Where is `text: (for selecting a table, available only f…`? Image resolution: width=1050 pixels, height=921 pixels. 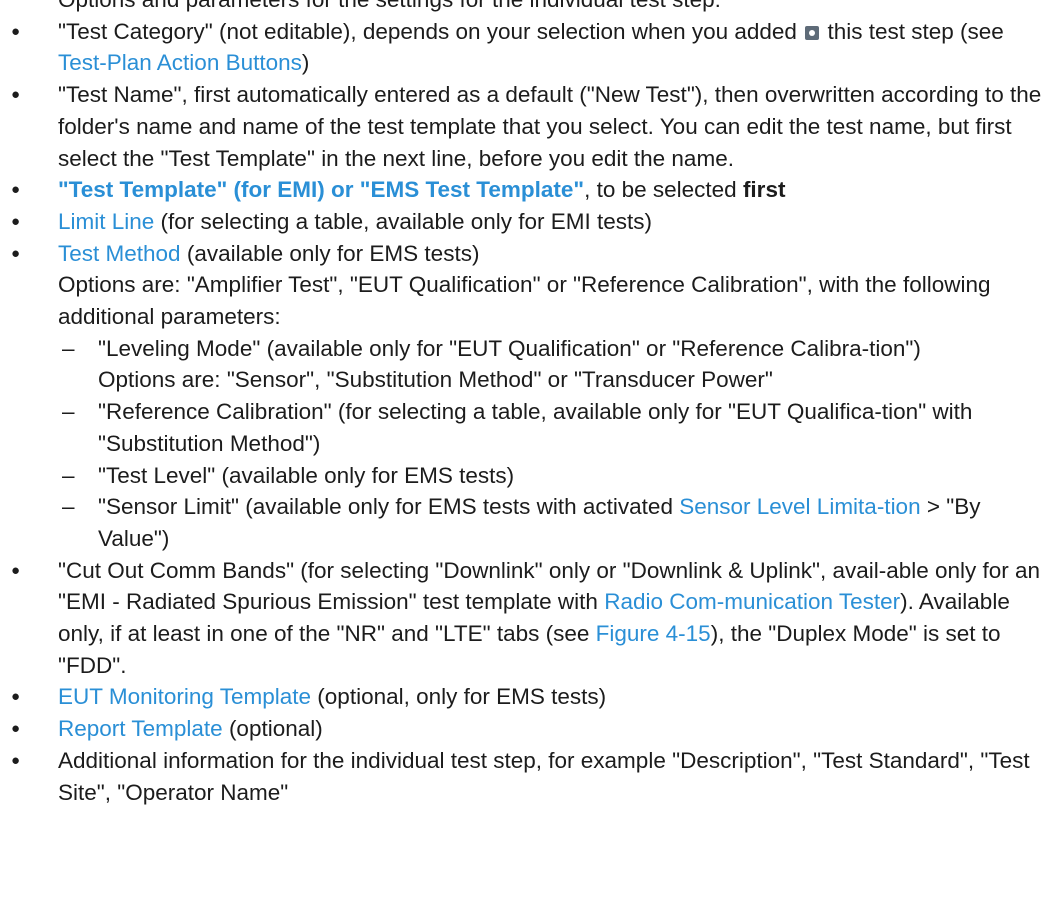 text: (for selecting a table, available only f… is located at coordinates (403, 221).